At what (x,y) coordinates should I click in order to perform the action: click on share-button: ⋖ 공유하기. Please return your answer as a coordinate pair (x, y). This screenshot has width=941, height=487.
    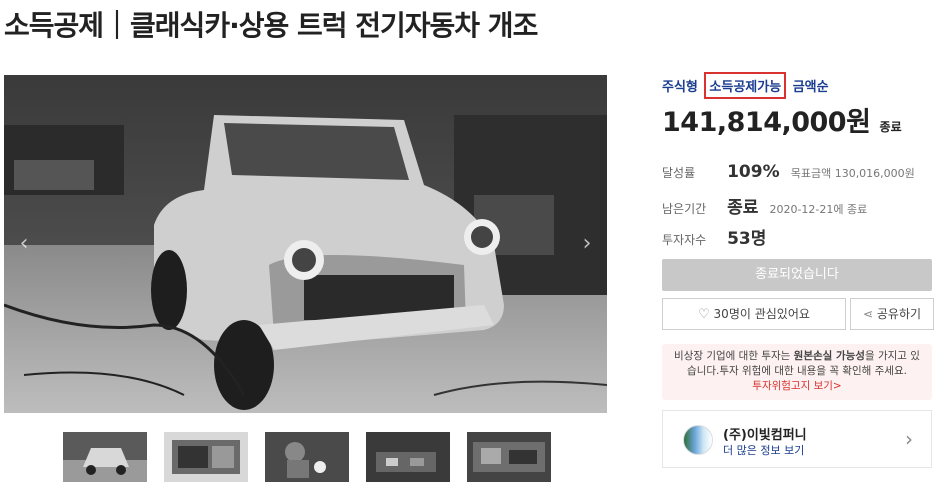
    Looking at the image, I should click on (892, 314).